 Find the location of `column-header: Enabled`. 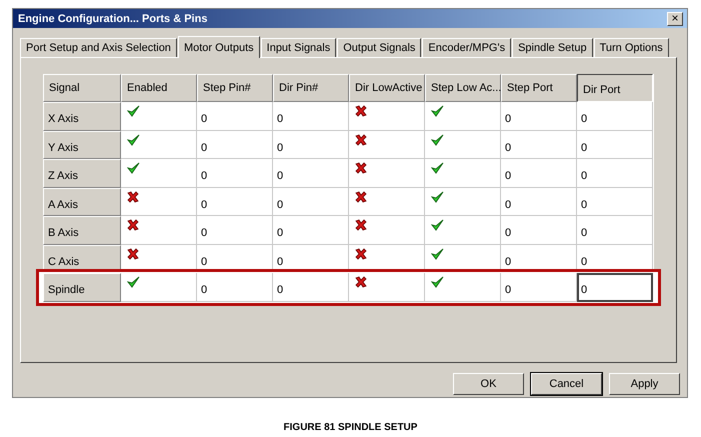

column-header: Enabled is located at coordinates (159, 88).